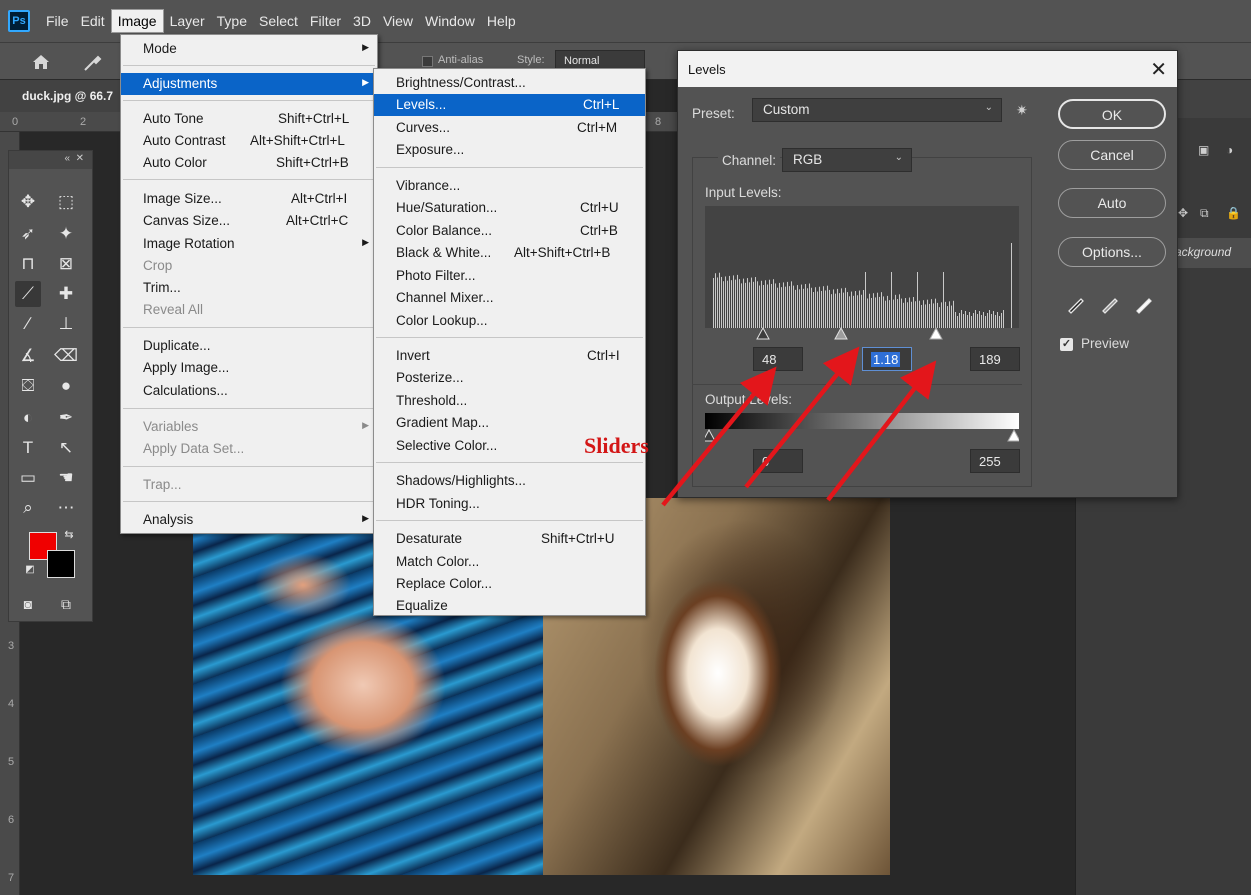 This screenshot has width=1251, height=895. What do you see at coordinates (249, 199) in the screenshot?
I see `menu-item-image-size: Image Size... Alt+Ctrl+I` at bounding box center [249, 199].